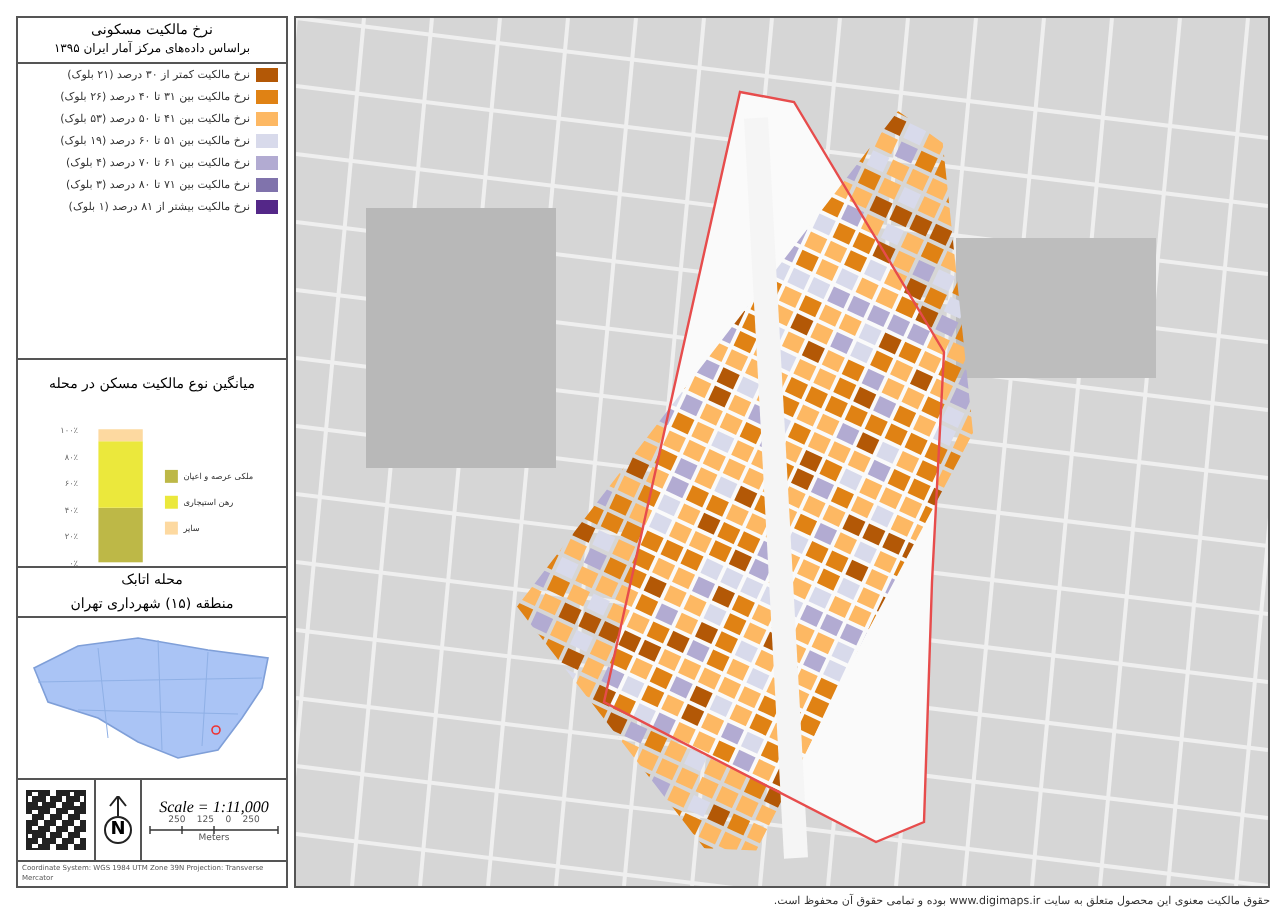 This screenshot has height=922, width=1286. Describe the element at coordinates (214, 829) in the screenshot. I see `scale-bar-icon` at that location.